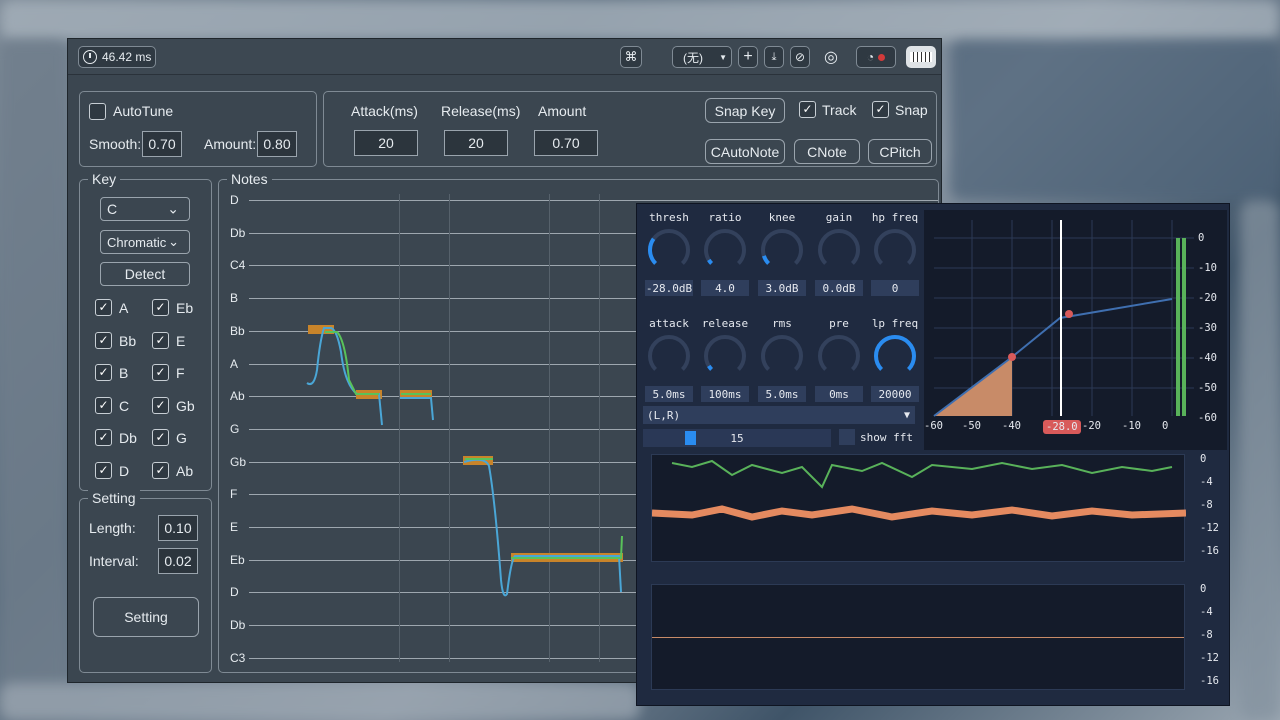  Describe the element at coordinates (800, 57) in the screenshot. I see `bypass-button: ⊘` at that location.